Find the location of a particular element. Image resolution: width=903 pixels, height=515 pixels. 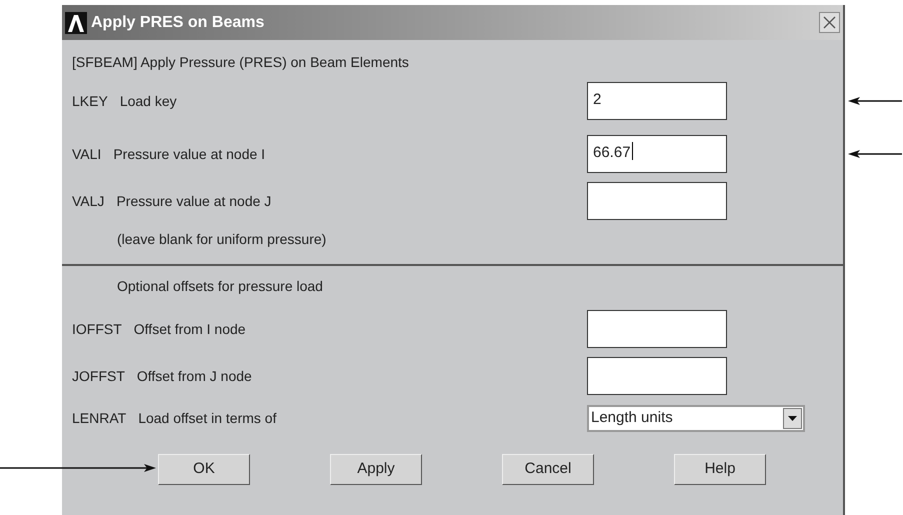

field-label: Load offset in terms of is located at coordinates (207, 418).